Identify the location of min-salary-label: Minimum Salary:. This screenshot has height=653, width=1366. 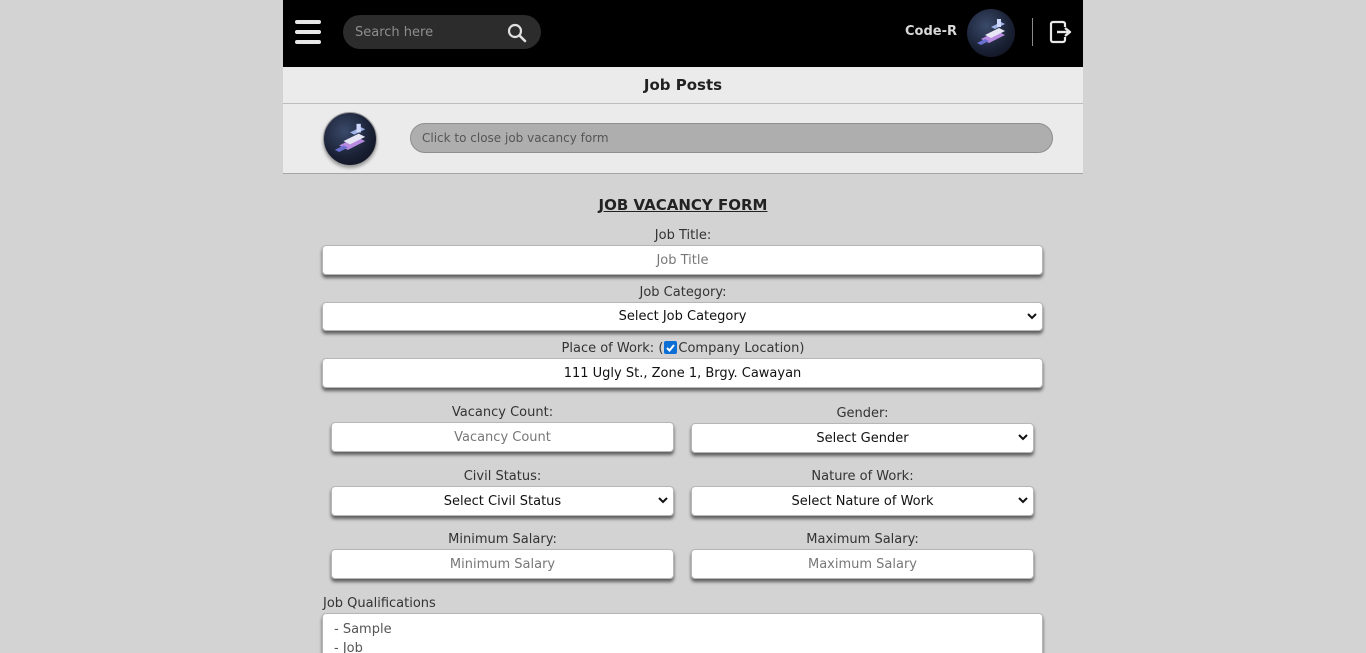
(502, 539).